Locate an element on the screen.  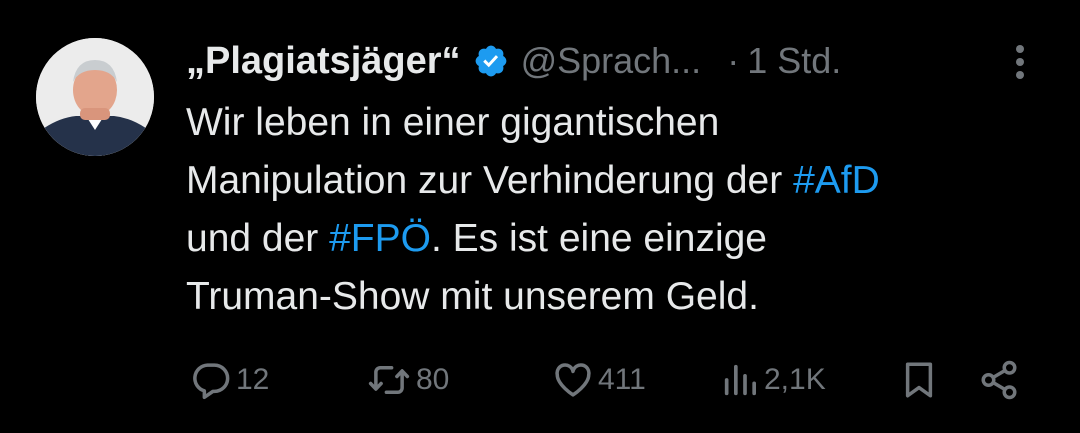
share-icon is located at coordinates (999, 380).